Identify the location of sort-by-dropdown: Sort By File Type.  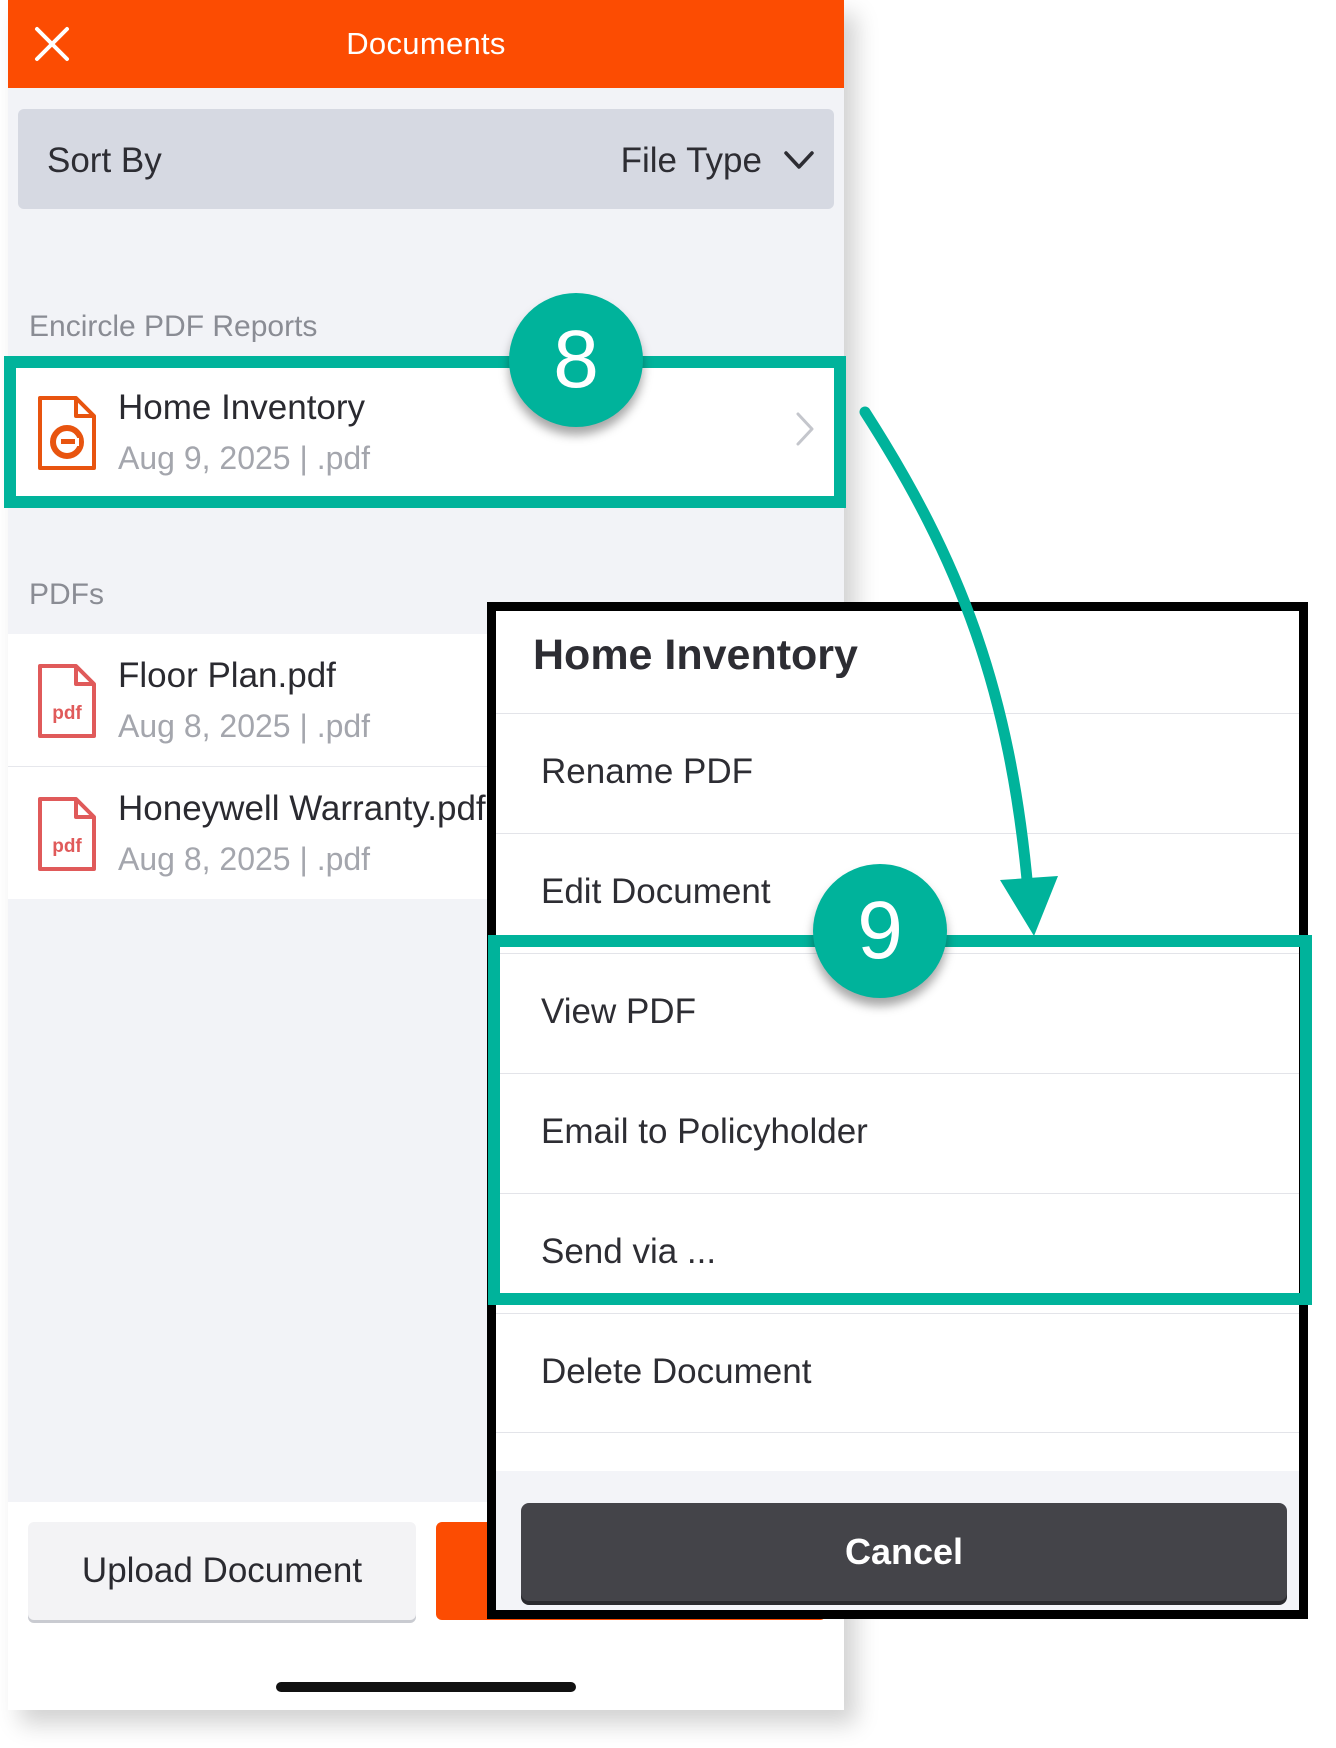
(426, 159).